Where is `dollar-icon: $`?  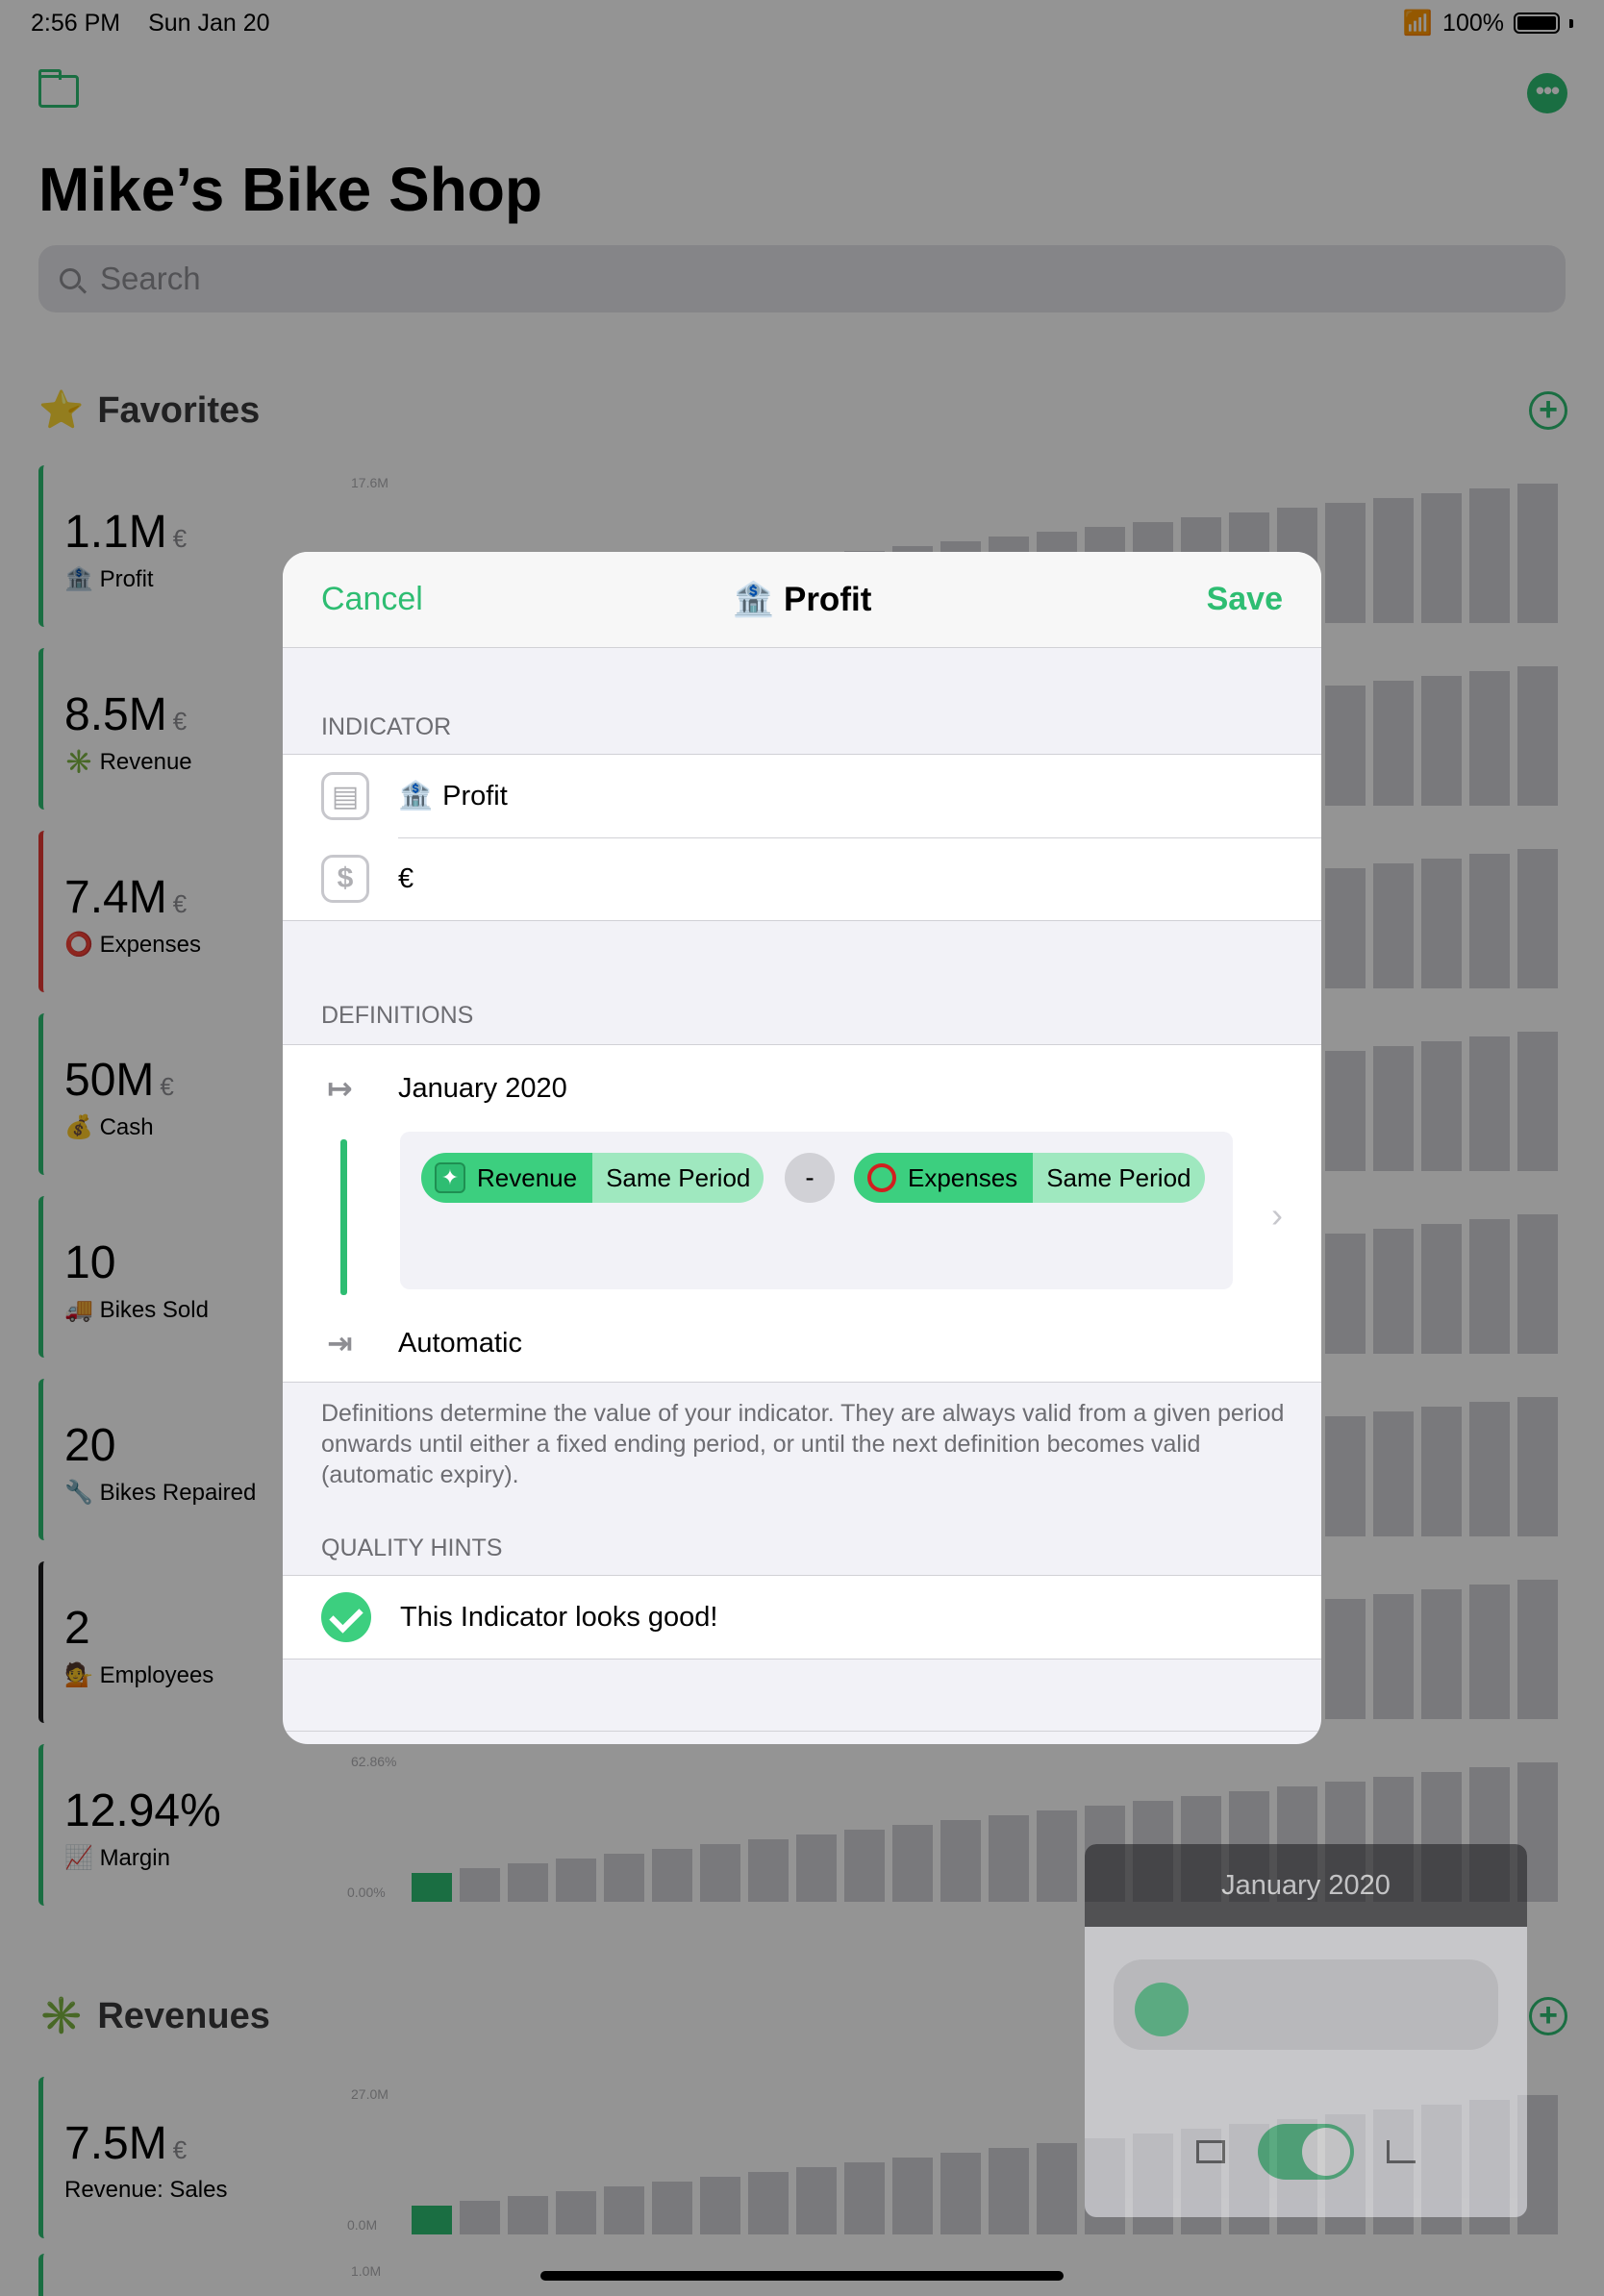 dollar-icon: $ is located at coordinates (345, 879).